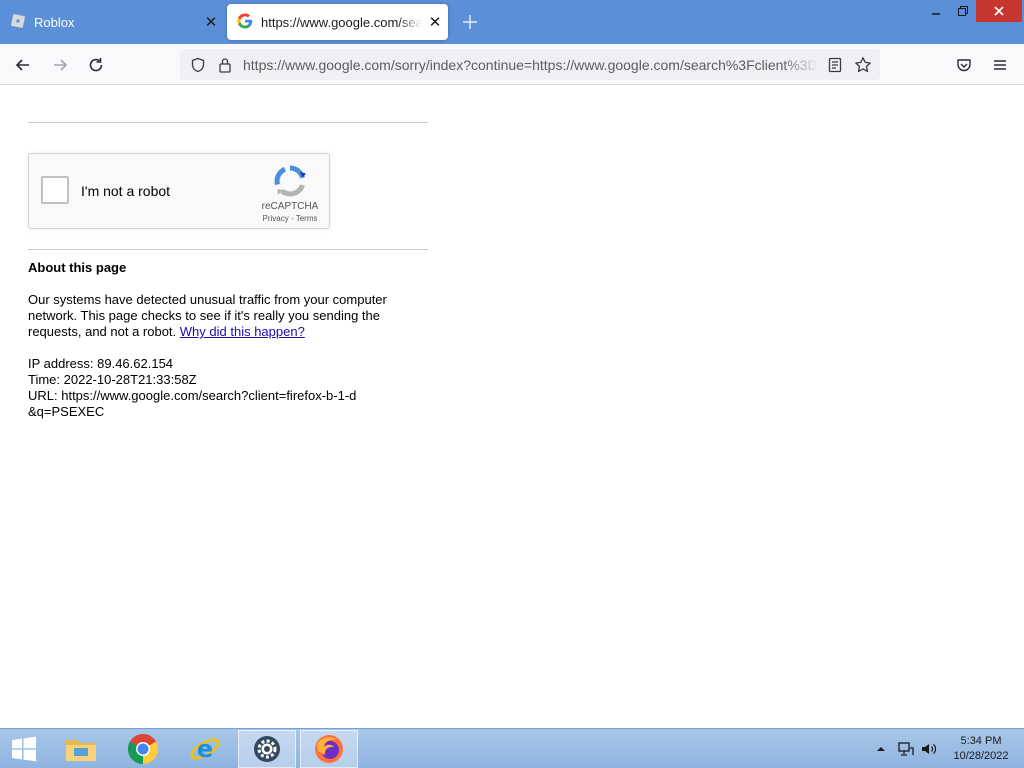  Describe the element at coordinates (290, 181) in the screenshot. I see `recaptcha-logo-icon` at that location.